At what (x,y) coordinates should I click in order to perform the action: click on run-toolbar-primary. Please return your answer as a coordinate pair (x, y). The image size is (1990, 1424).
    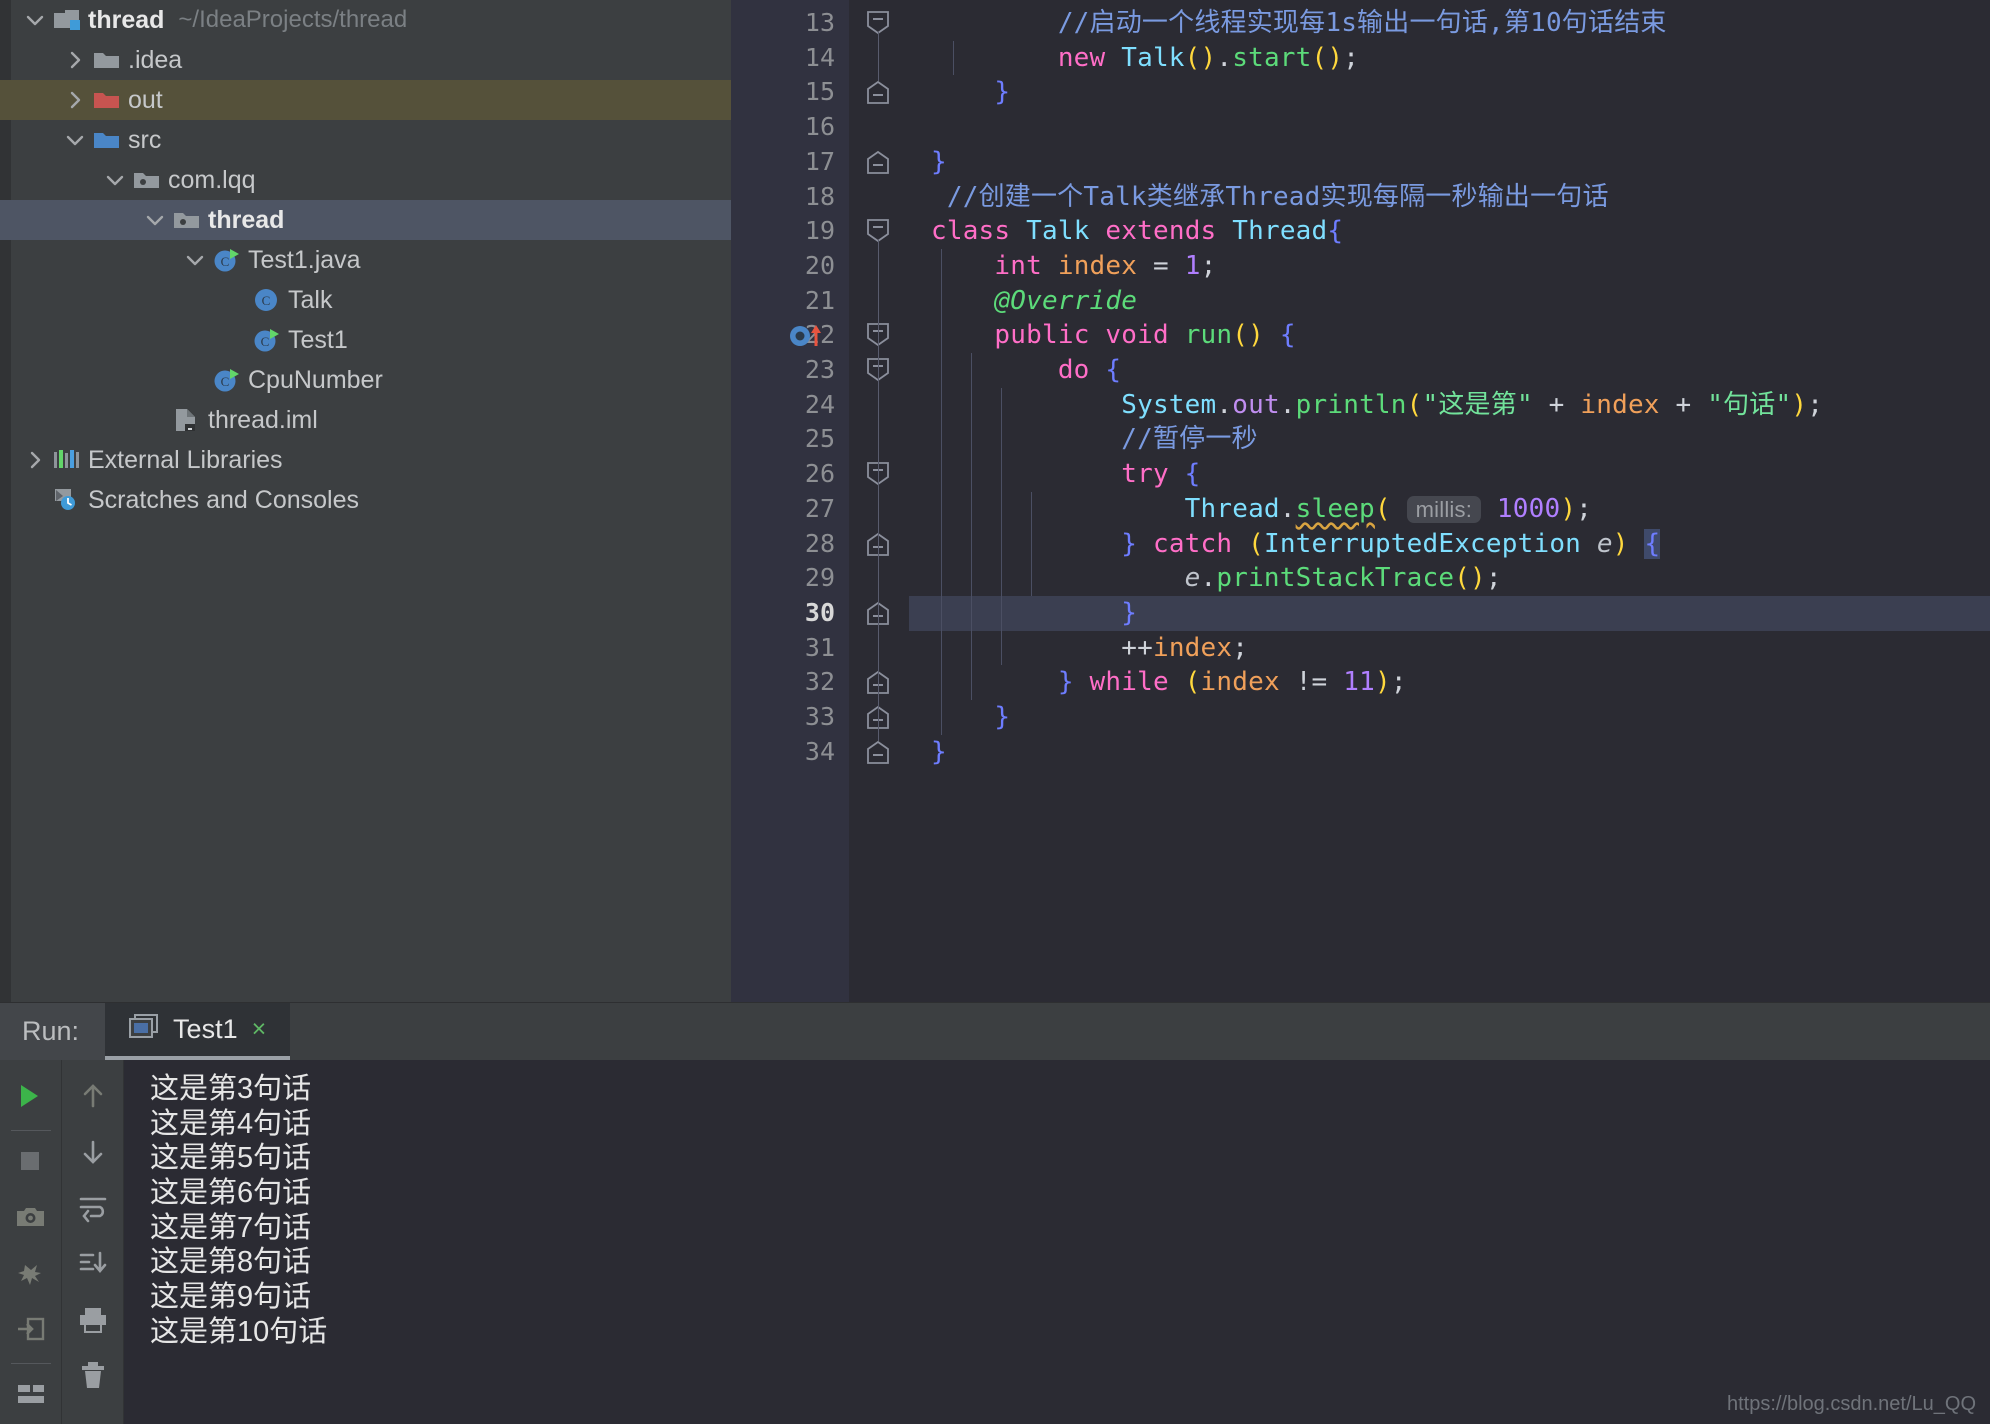
    Looking at the image, I should click on (31, 1242).